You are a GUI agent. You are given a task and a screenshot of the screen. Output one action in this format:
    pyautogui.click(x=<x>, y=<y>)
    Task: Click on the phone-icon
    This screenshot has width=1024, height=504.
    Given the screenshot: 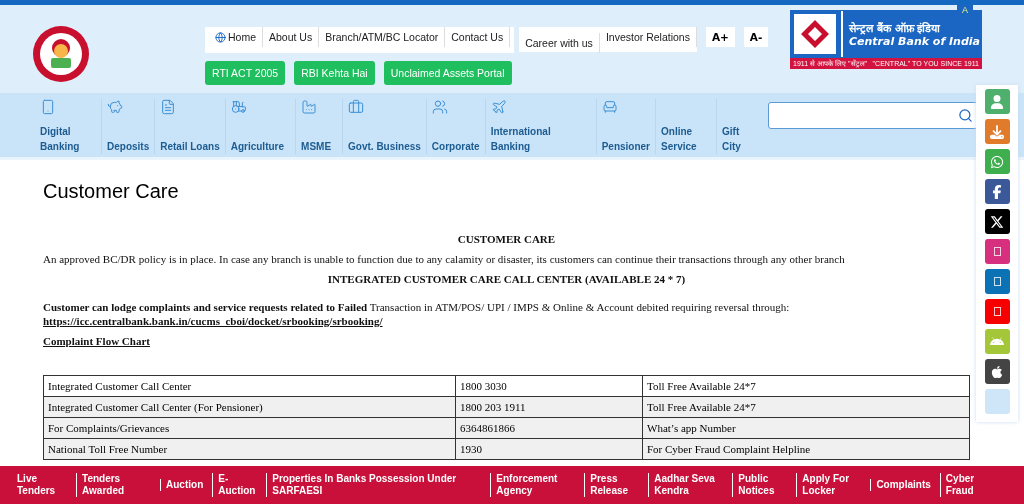 What is the action you would take?
    pyautogui.click(x=48, y=107)
    